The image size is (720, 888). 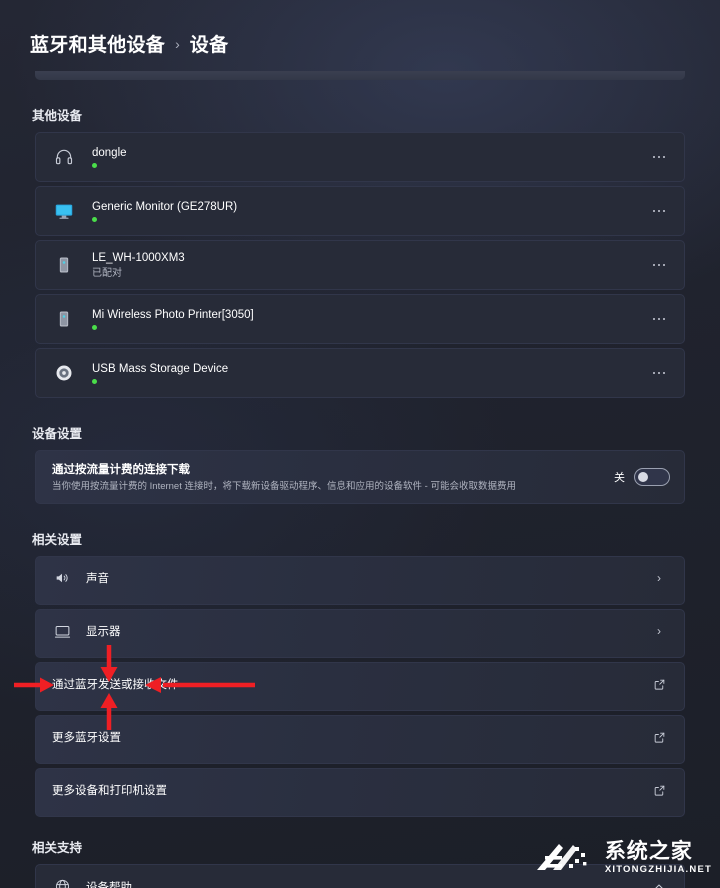 I want to click on metered-title: 通过按流量计费的连接下载, so click(x=121, y=470).